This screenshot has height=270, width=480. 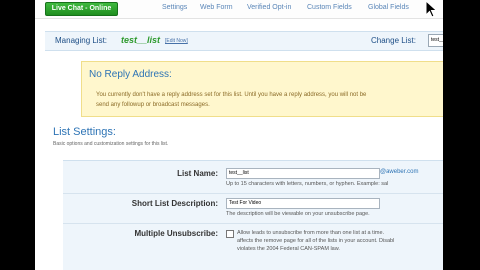 I want to click on multiple-unsubscribe-label: Multiple Unsubscribe:, so click(x=176, y=233).